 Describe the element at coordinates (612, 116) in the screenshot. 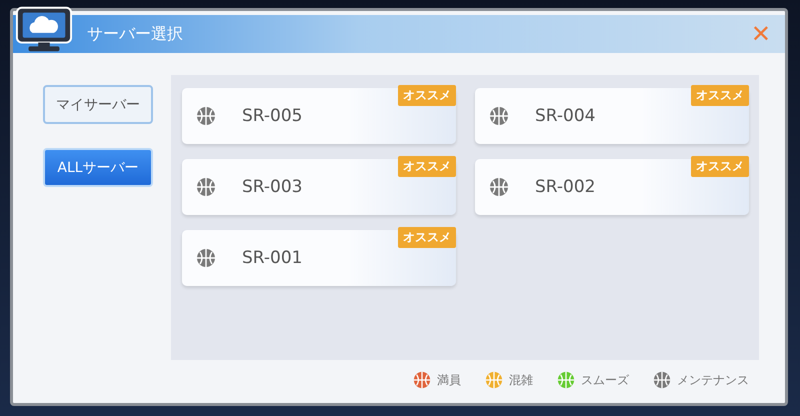

I see `server-card: SR-004 オススメ` at that location.